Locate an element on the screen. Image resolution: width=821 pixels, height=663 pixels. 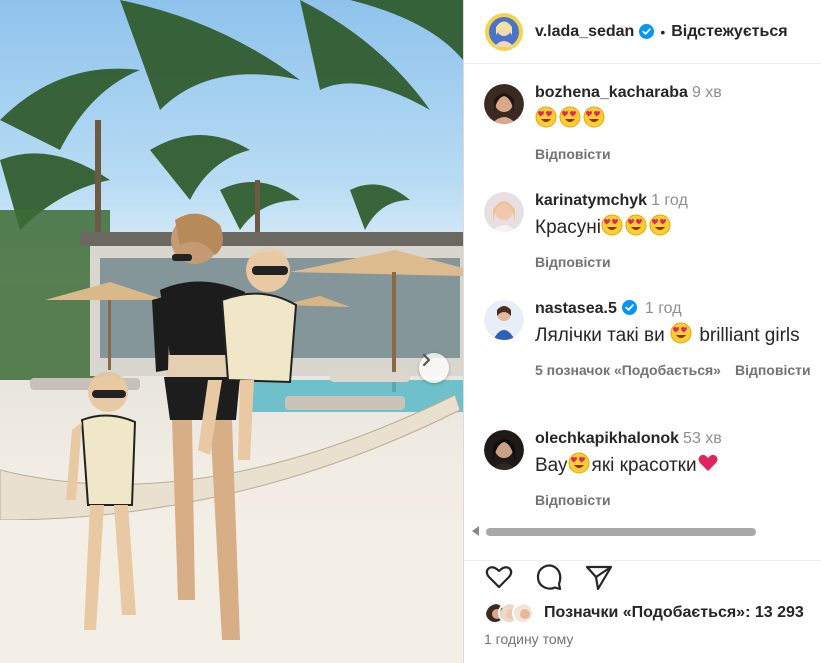
comment-time: 9 хв is located at coordinates (706, 92).